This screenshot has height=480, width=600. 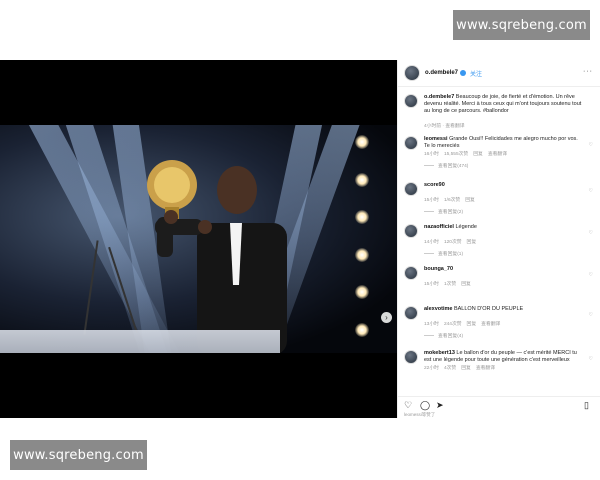 I want to click on action-bar: ♡ ◯ ➤ ▯, so click(x=499, y=404).